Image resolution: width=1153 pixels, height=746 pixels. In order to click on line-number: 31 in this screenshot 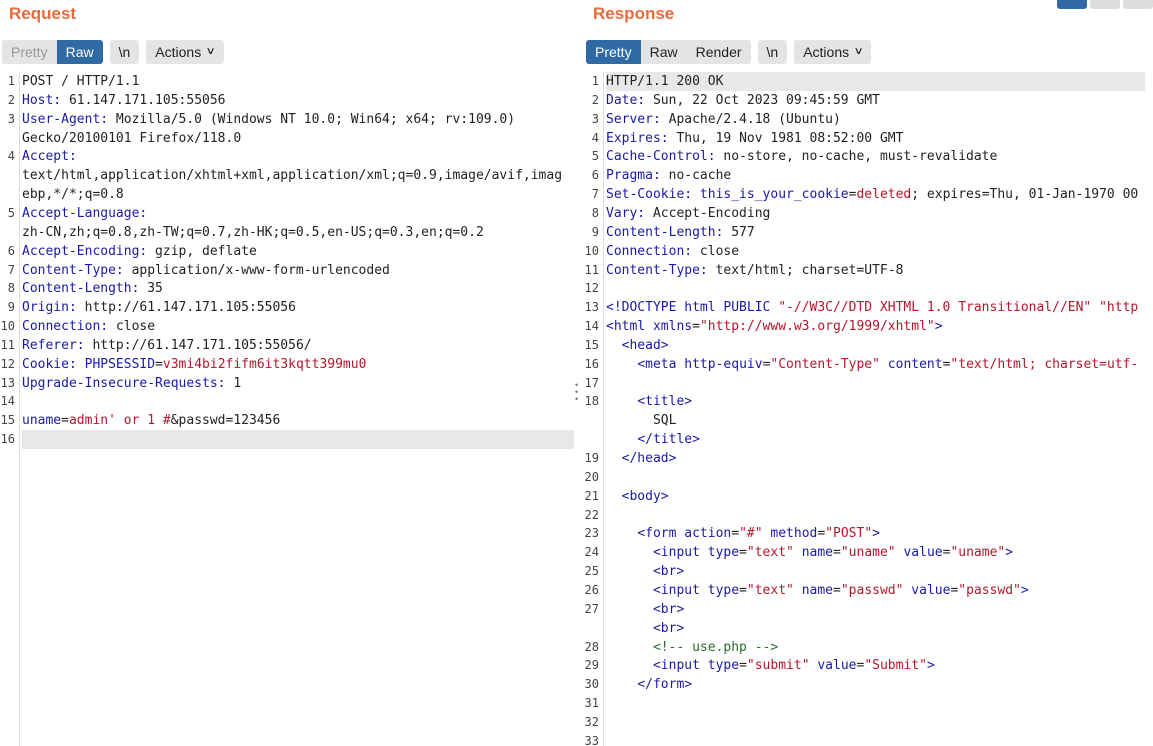, I will do `click(591, 703)`.